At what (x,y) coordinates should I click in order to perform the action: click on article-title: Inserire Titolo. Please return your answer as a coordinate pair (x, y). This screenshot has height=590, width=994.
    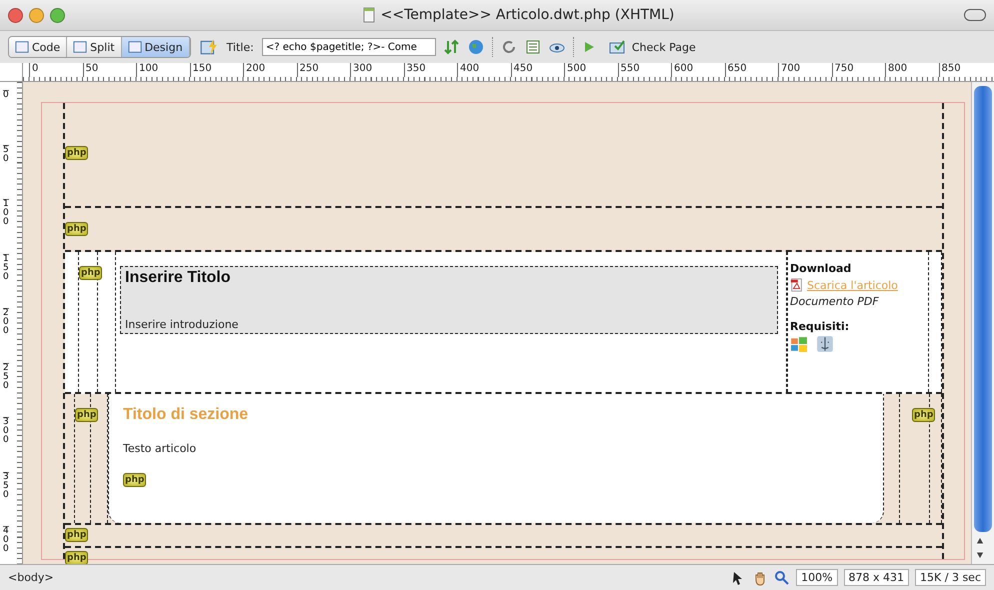
    Looking at the image, I should click on (178, 278).